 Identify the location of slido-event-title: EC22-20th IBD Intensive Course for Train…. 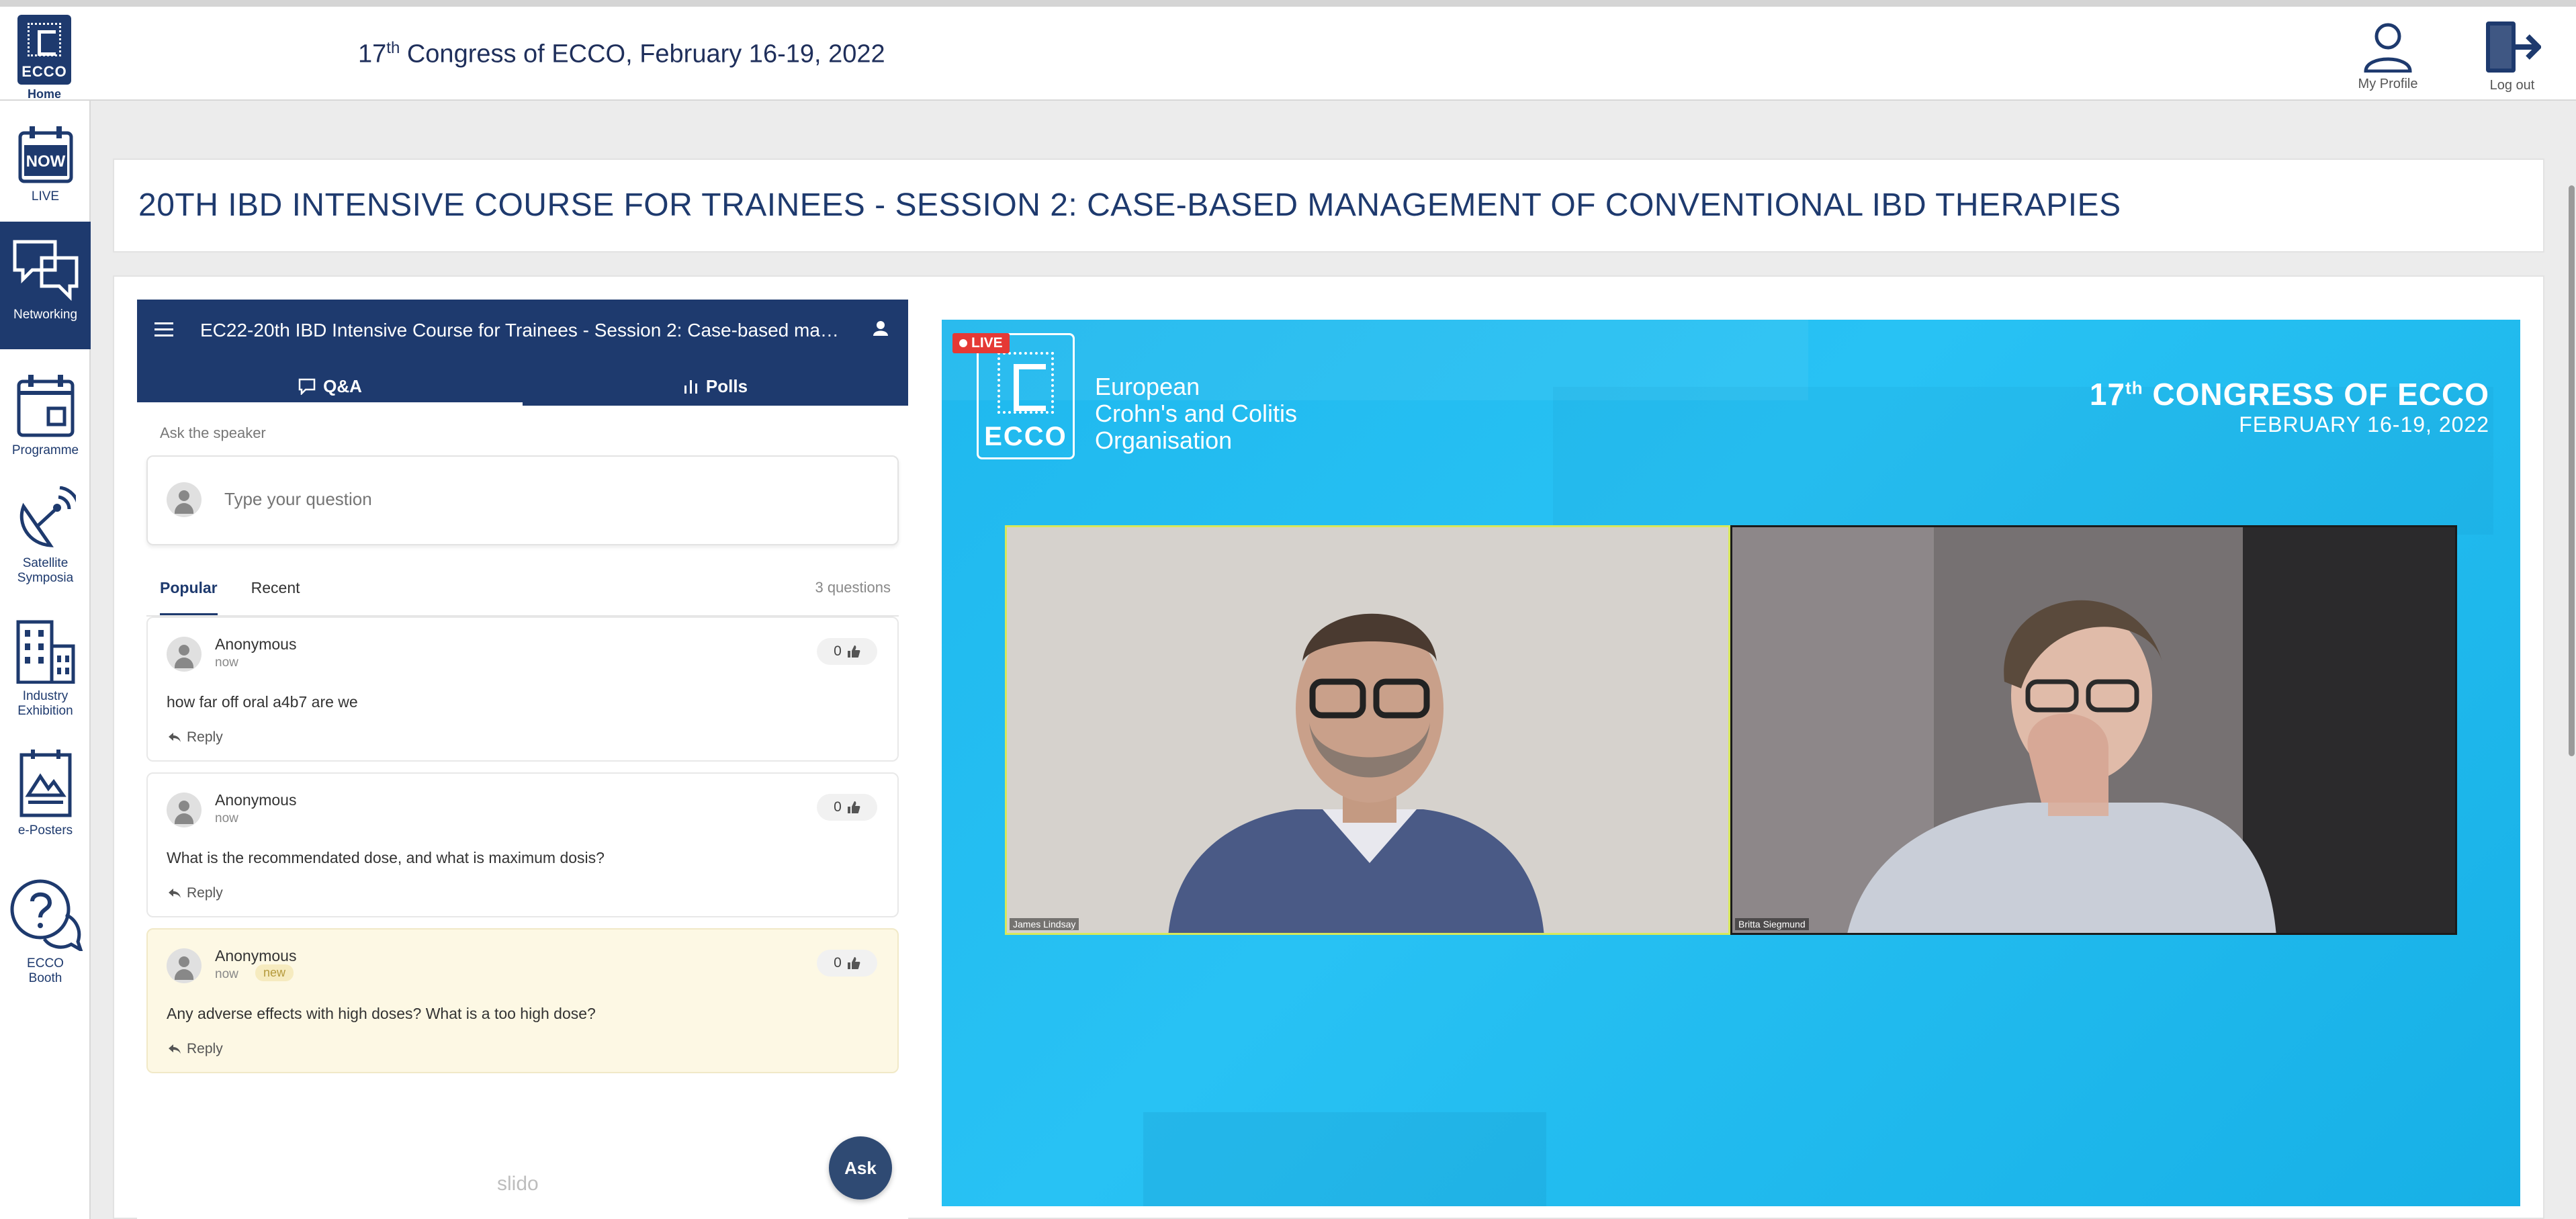
(523, 330).